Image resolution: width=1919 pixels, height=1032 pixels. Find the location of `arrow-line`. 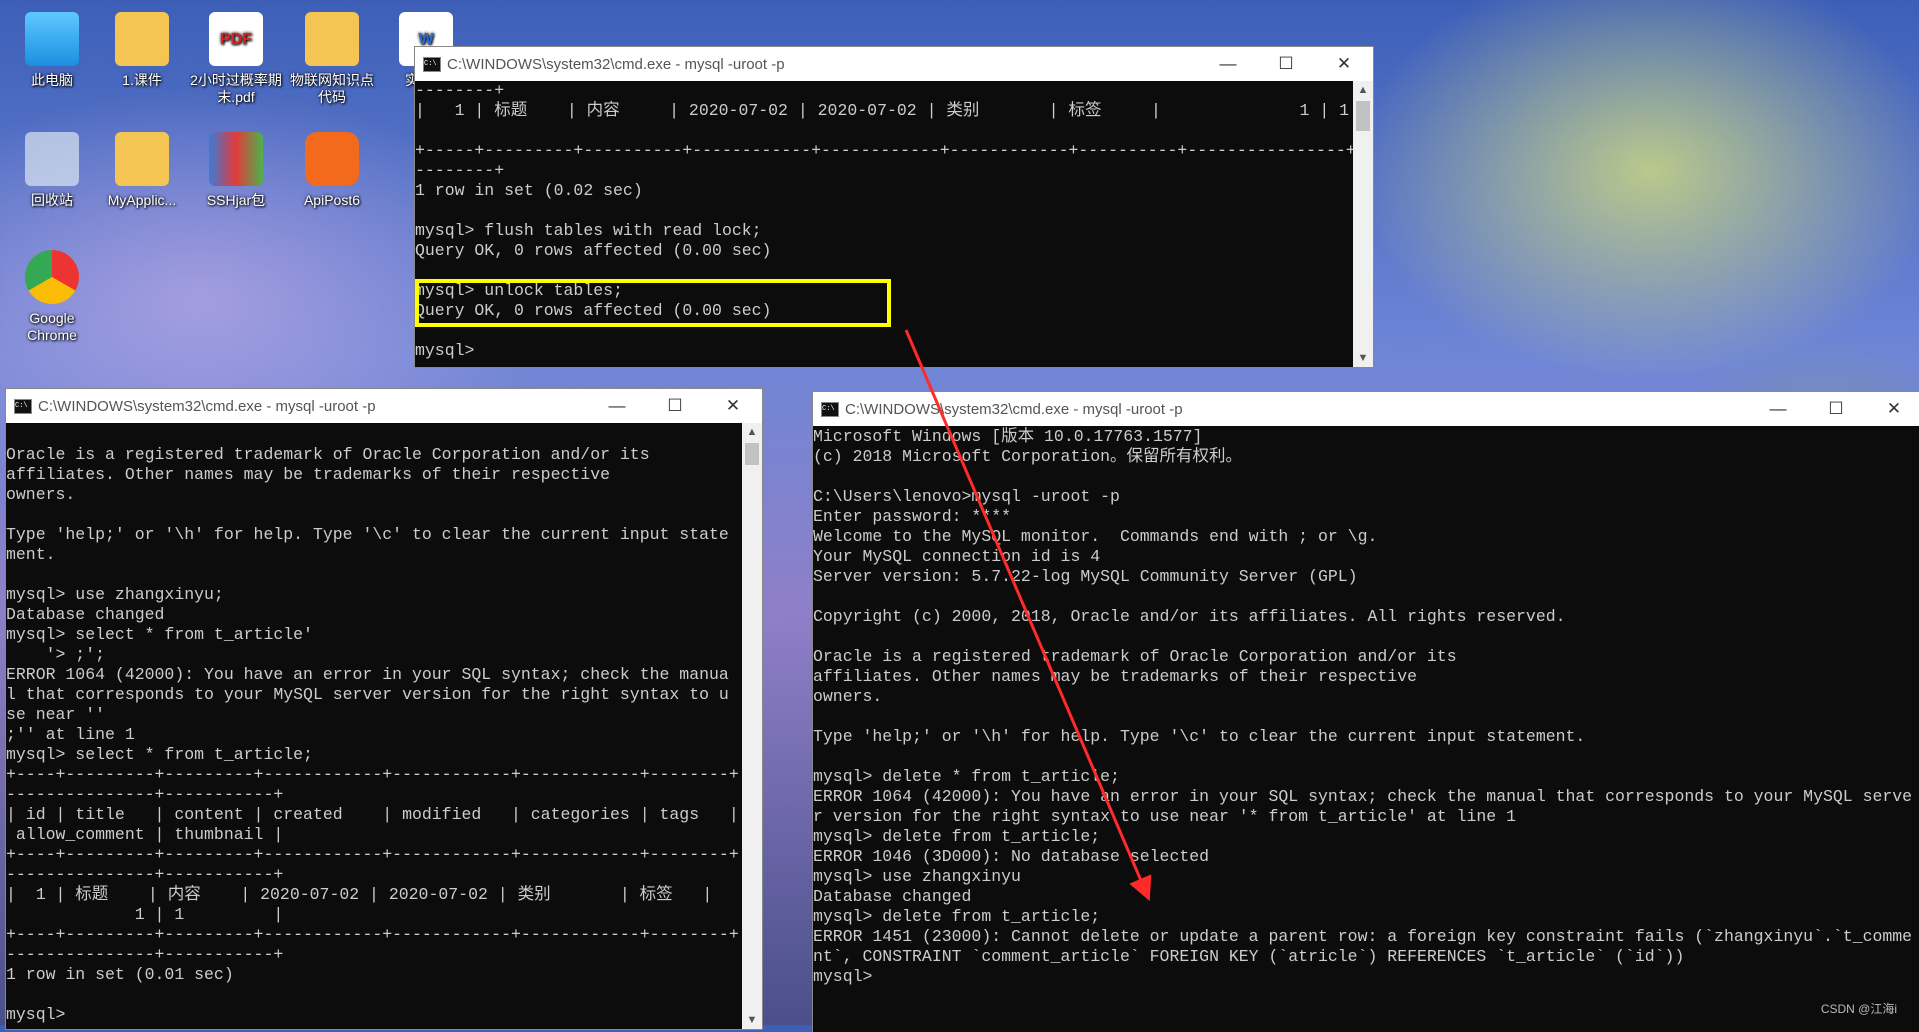

arrow-line is located at coordinates (1028, 615).